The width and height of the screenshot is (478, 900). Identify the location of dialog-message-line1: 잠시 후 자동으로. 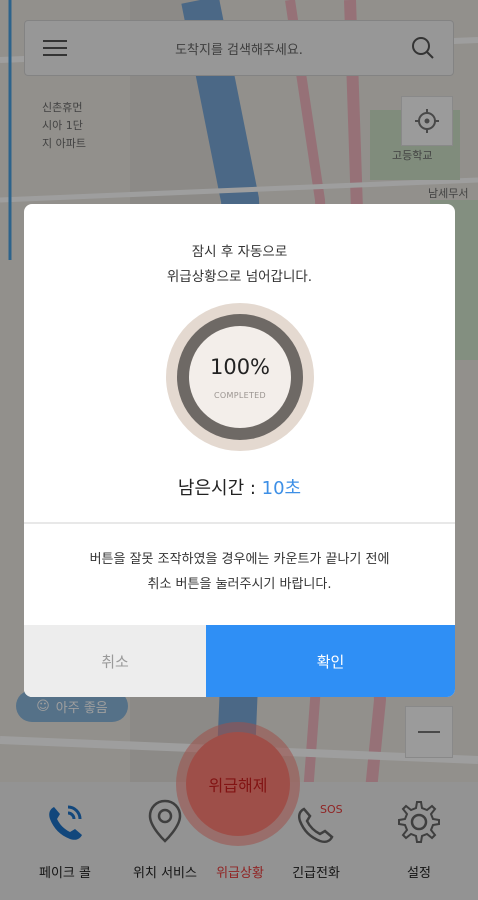
(239, 252).